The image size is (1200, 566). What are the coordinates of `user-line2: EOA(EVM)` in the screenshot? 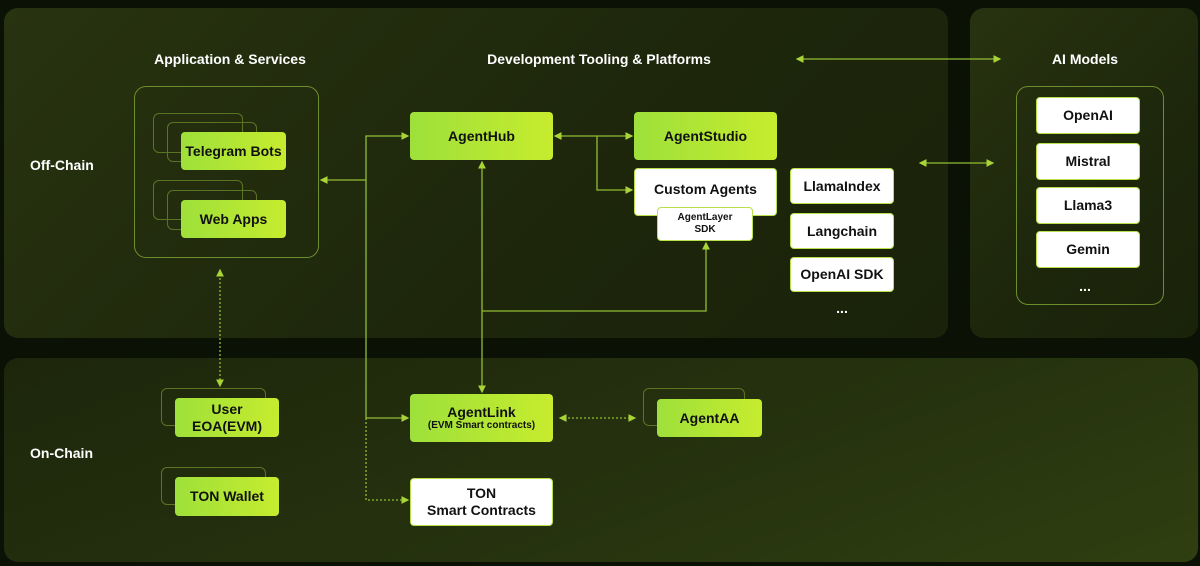 It's located at (227, 425).